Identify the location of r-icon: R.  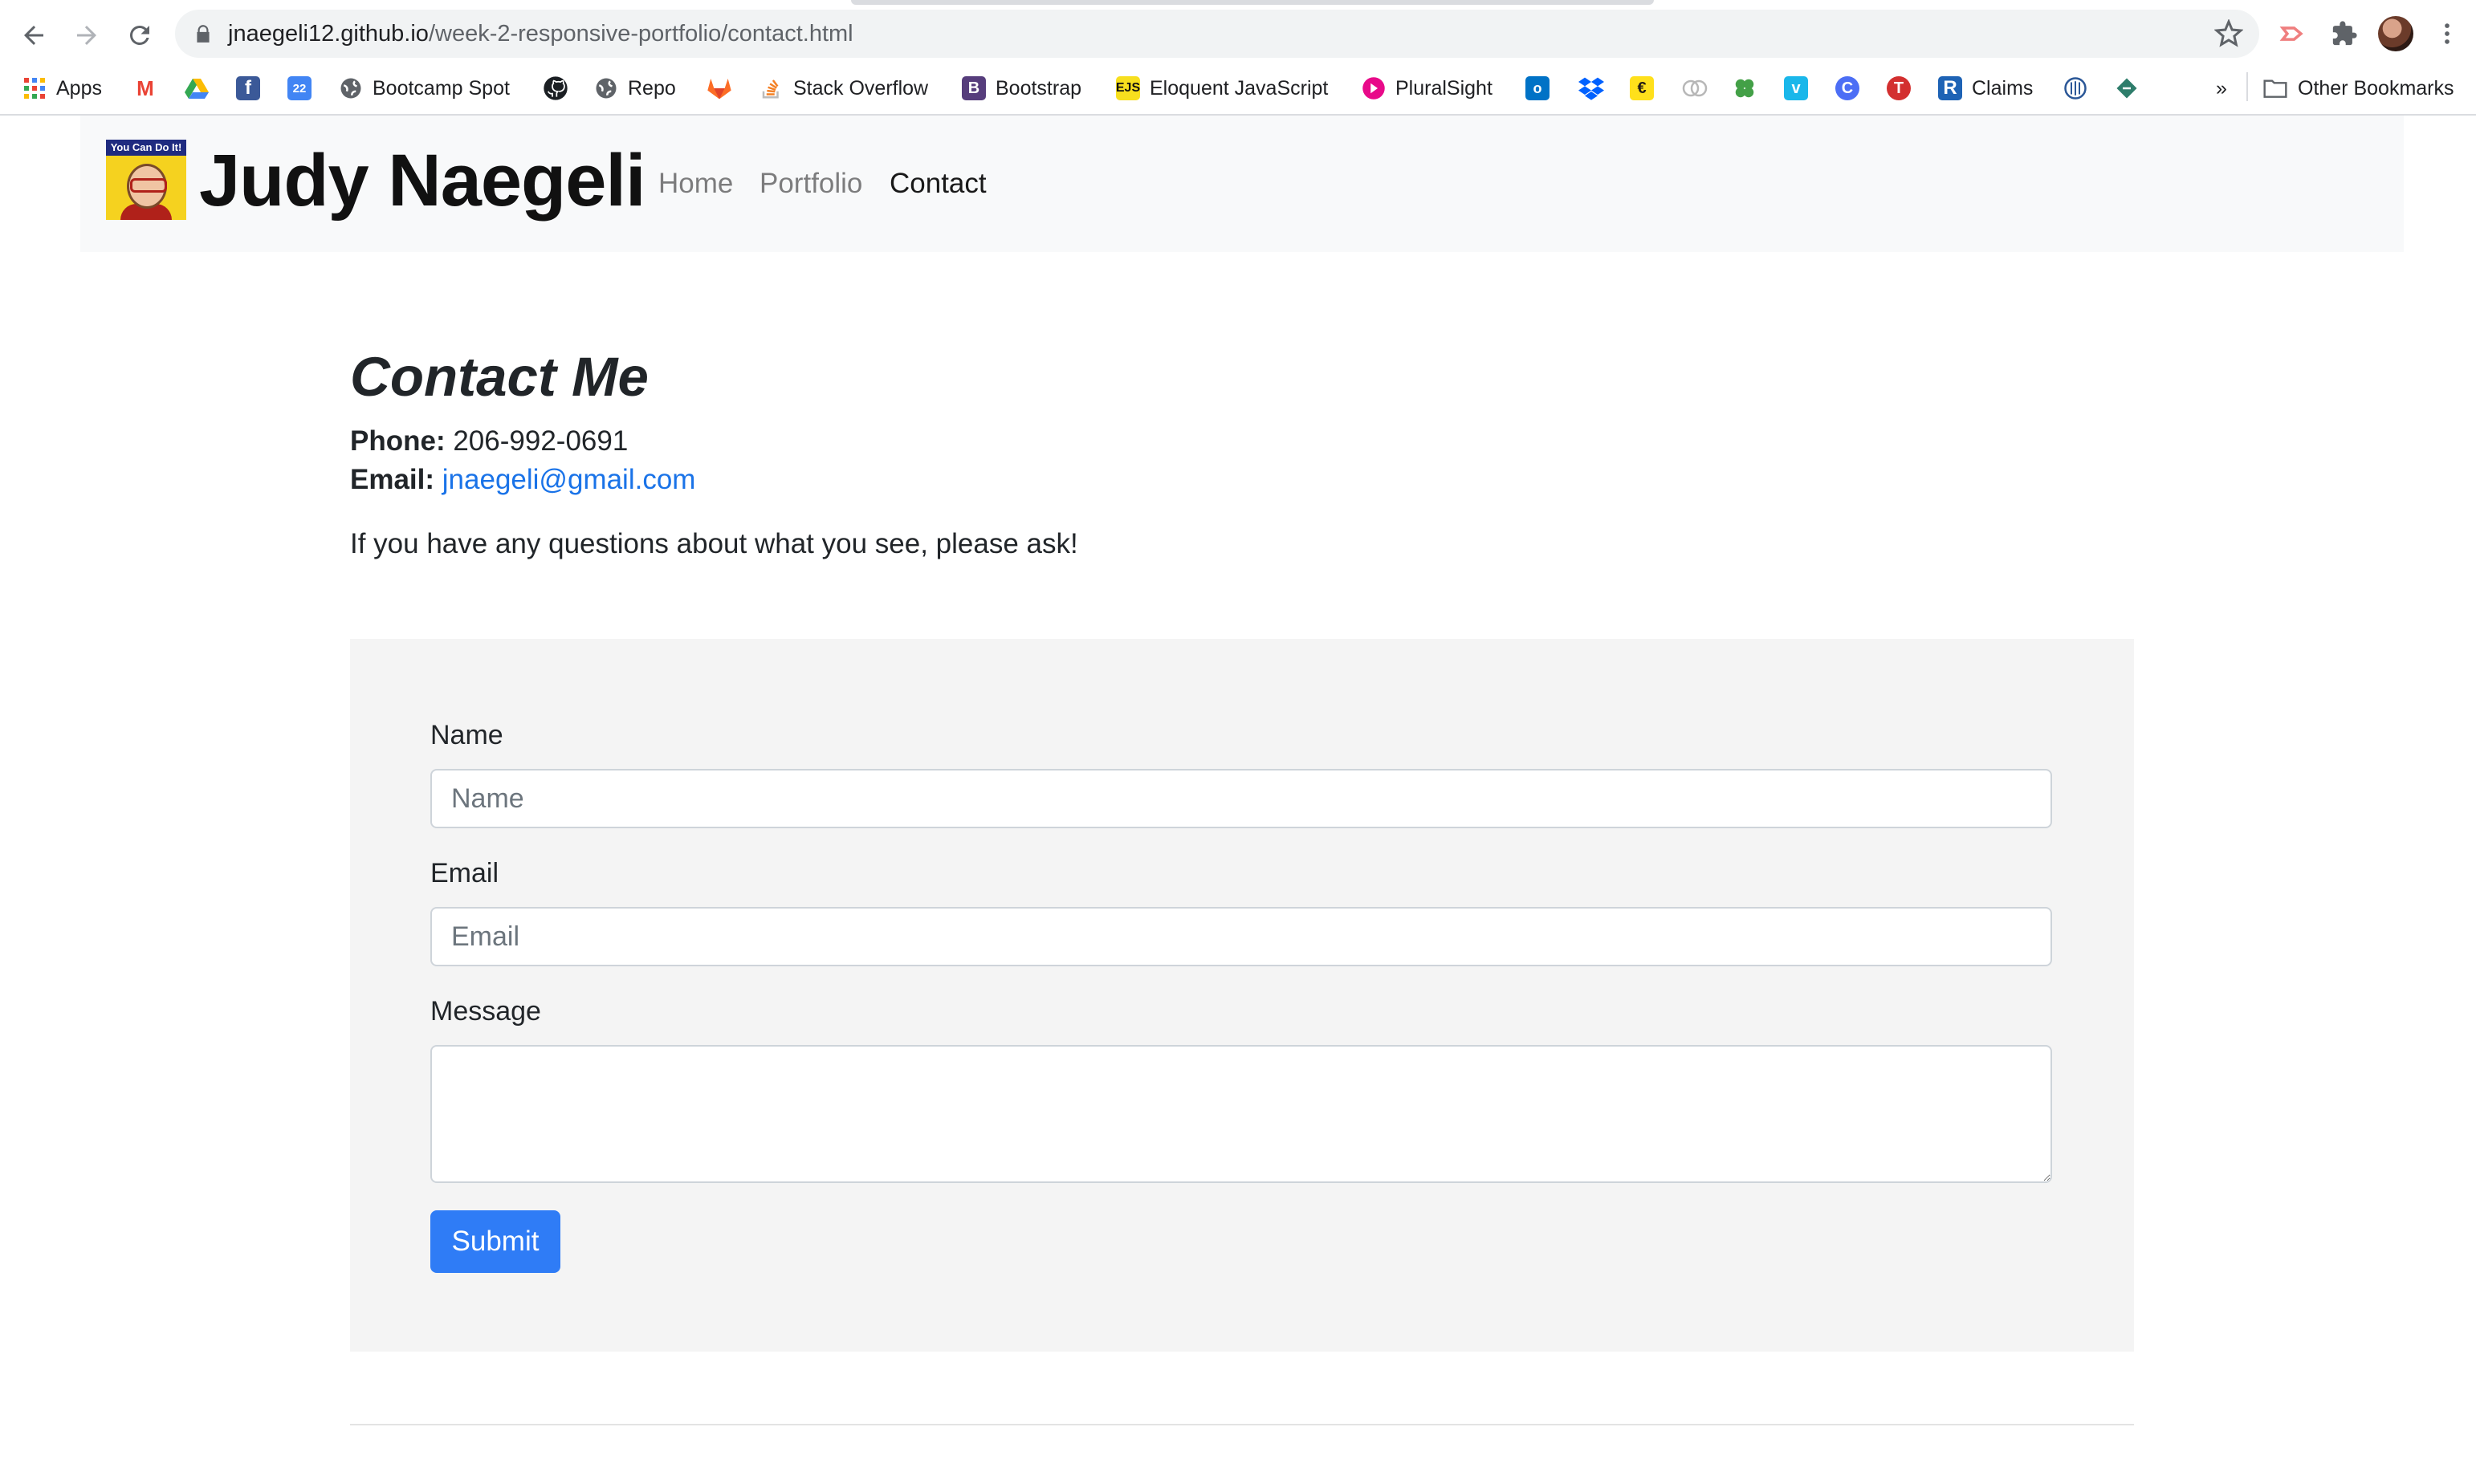
(1950, 88).